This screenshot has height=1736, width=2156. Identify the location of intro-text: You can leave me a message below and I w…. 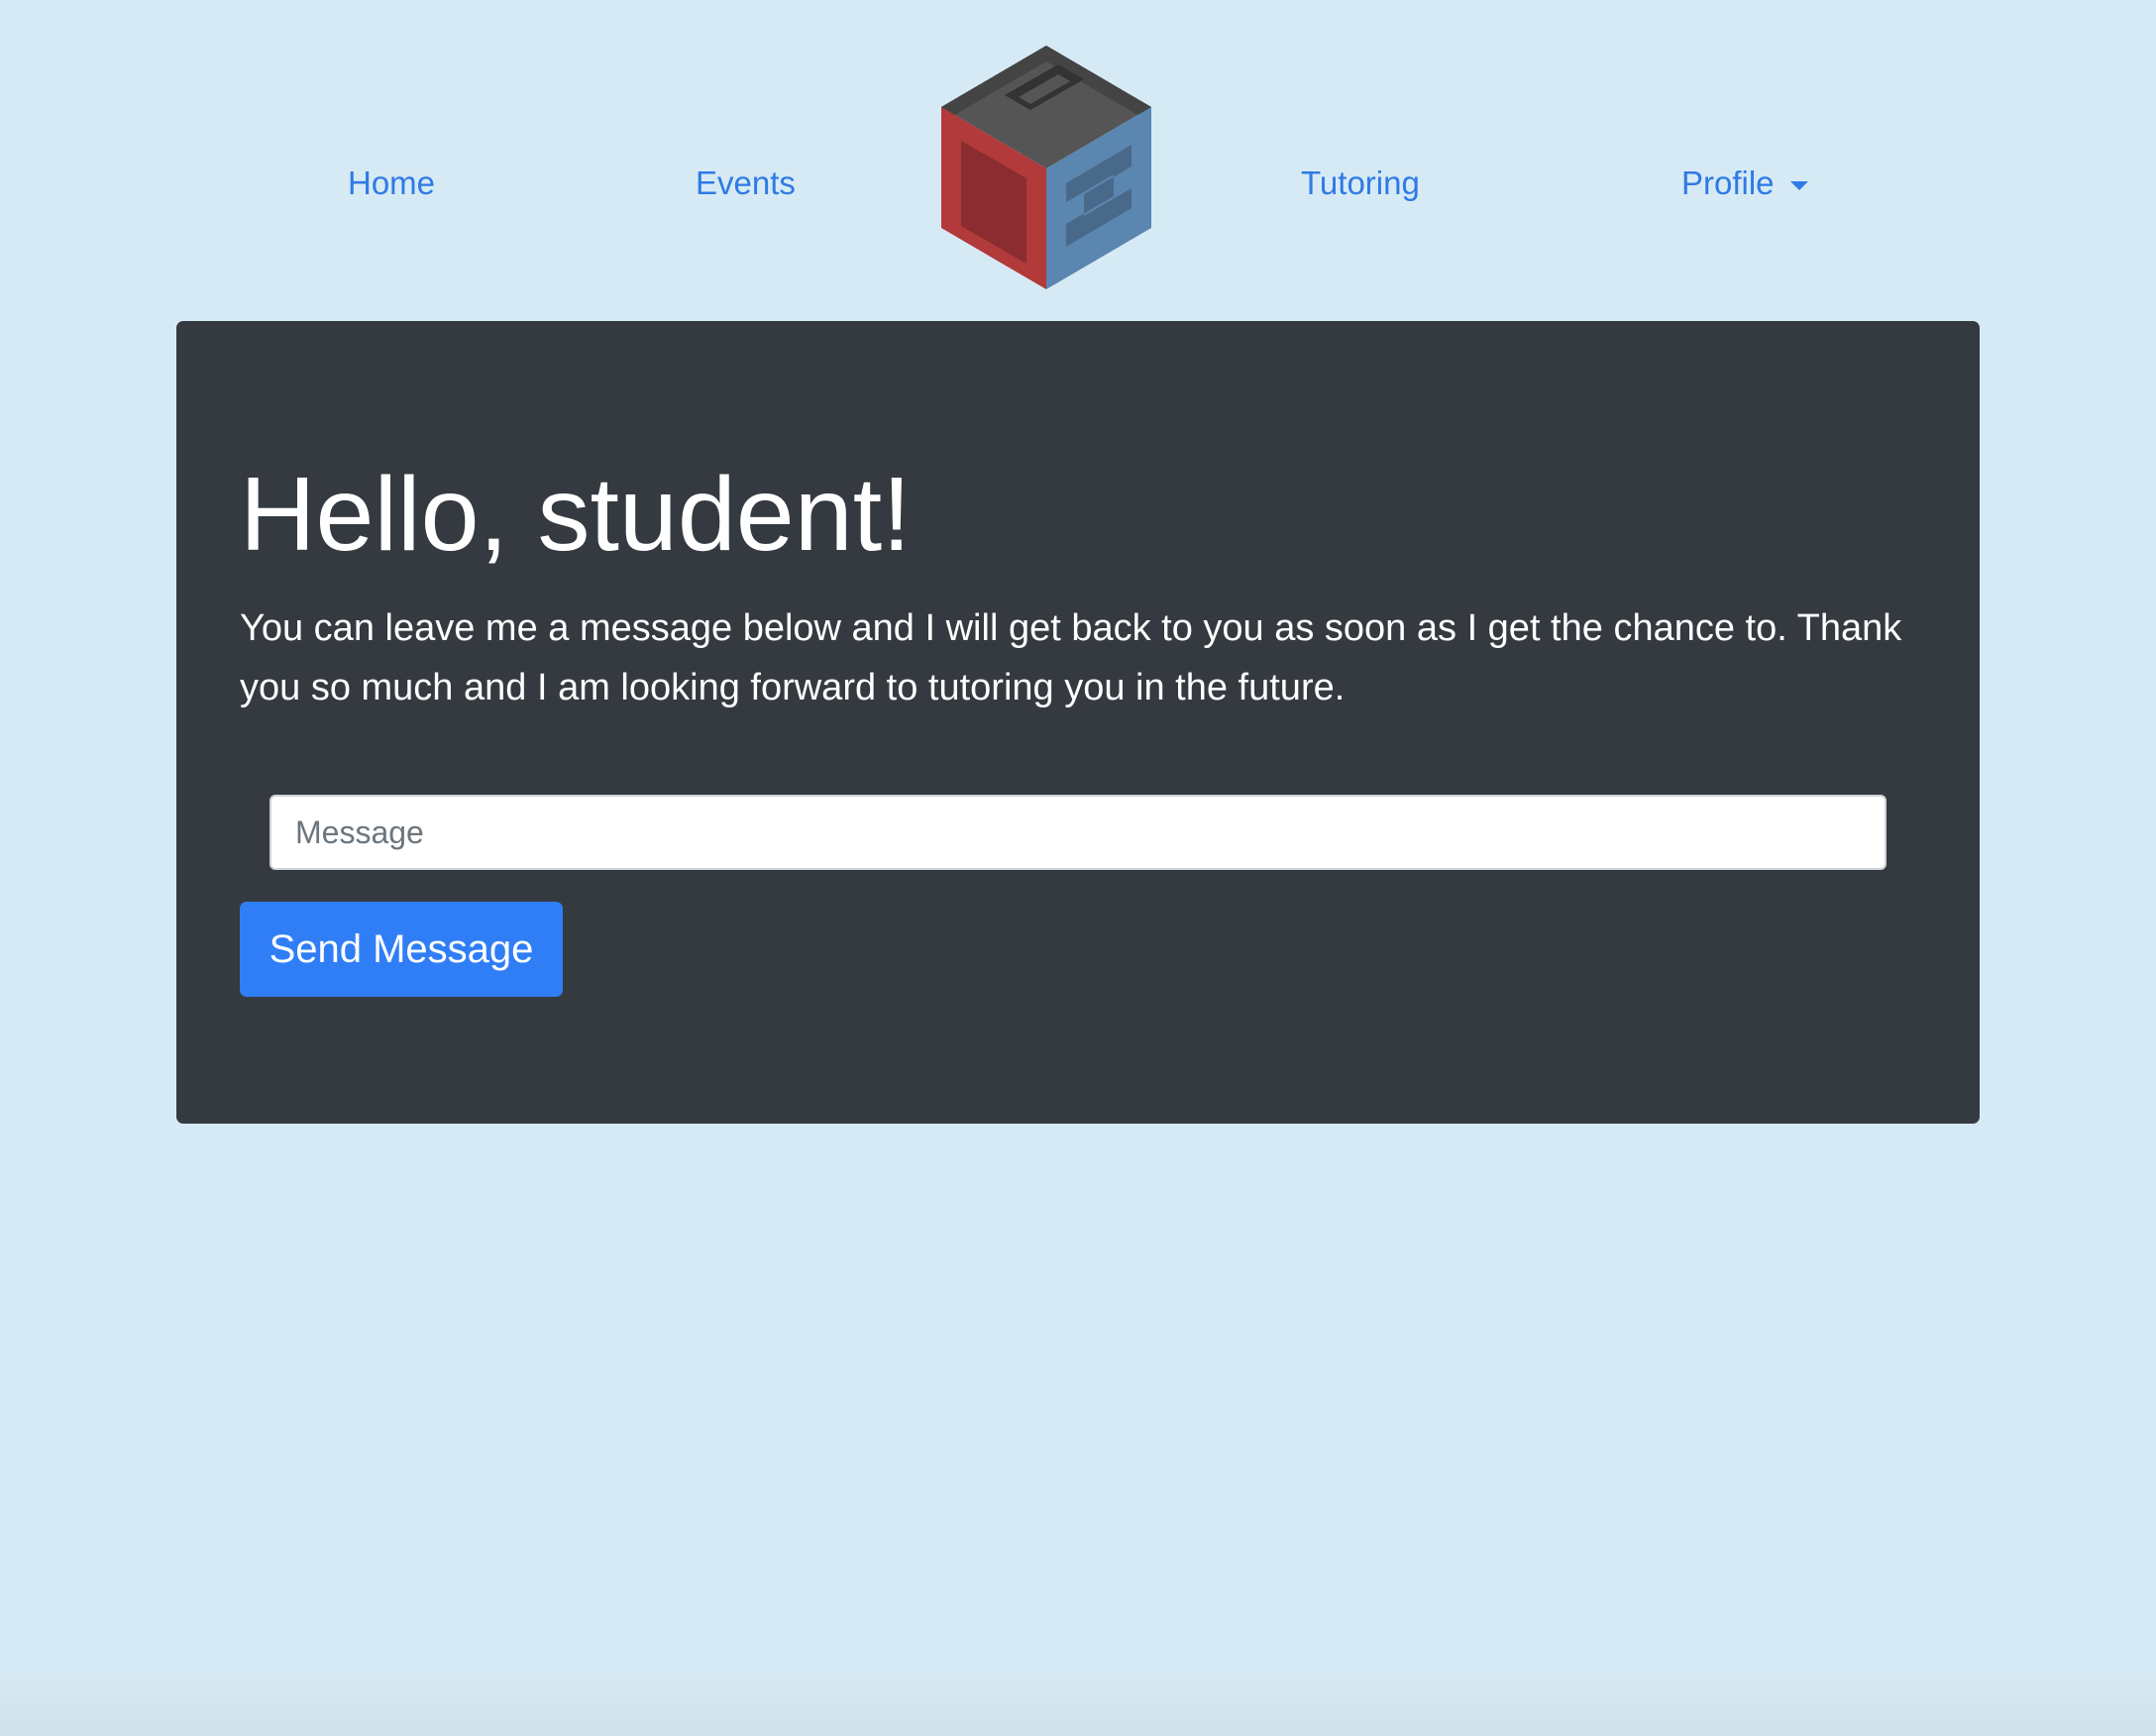
(1071, 657).